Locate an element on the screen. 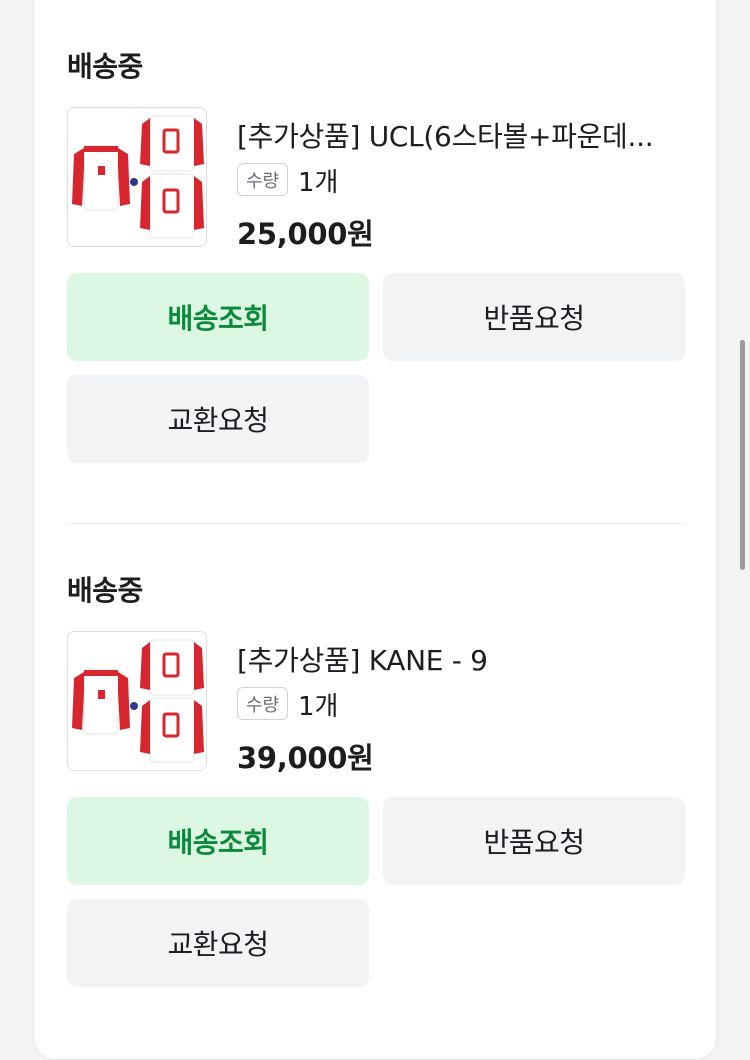  product-name: [추가상품] KANE - 9 is located at coordinates (461, 659).